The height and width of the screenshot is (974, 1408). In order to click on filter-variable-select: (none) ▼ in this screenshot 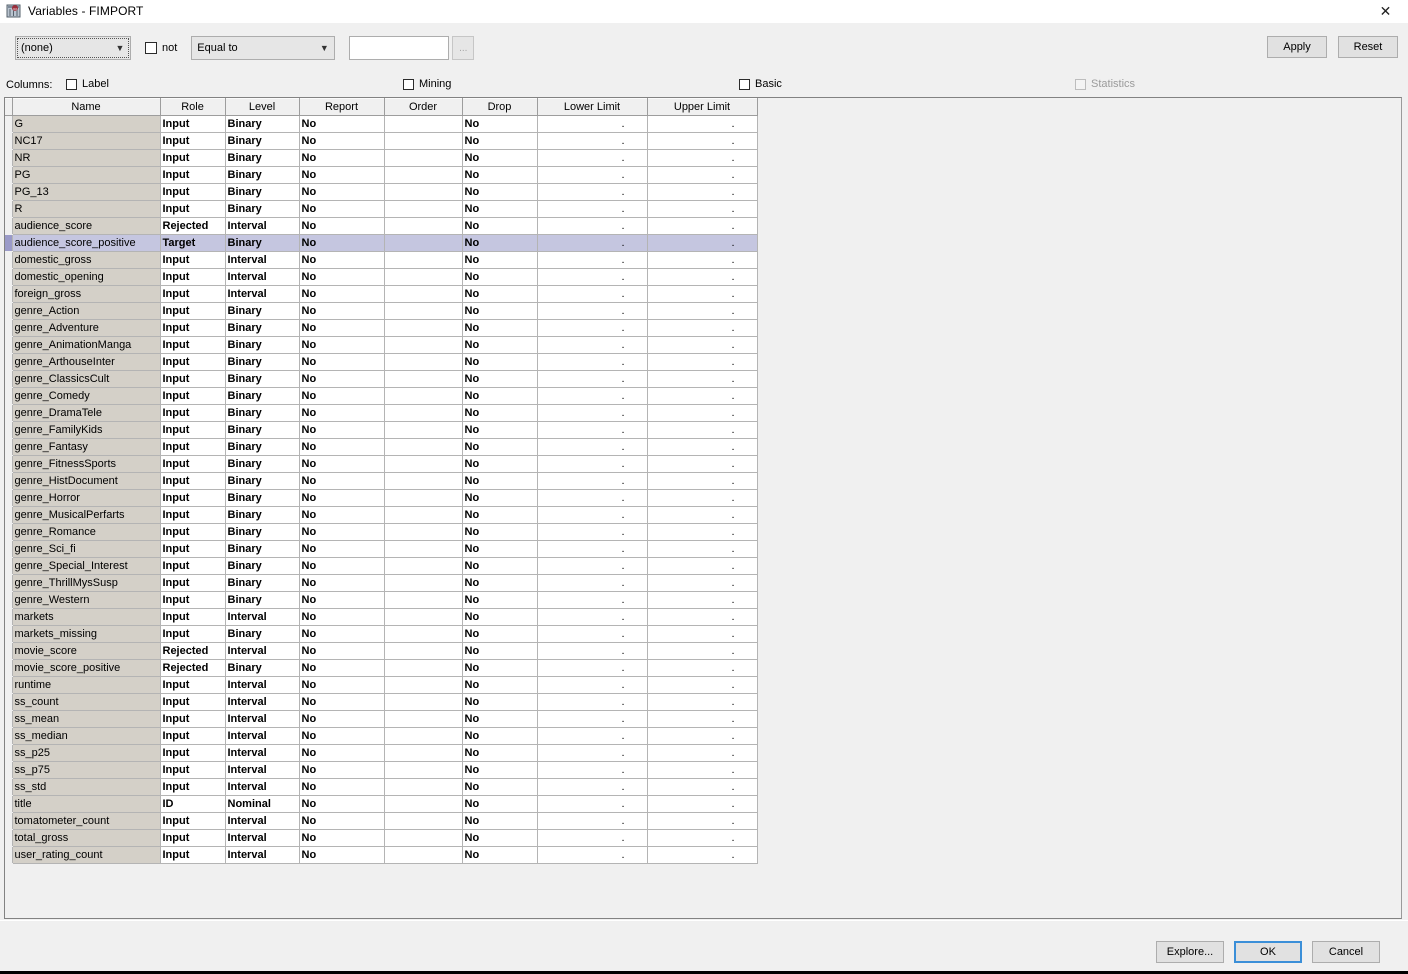, I will do `click(73, 48)`.